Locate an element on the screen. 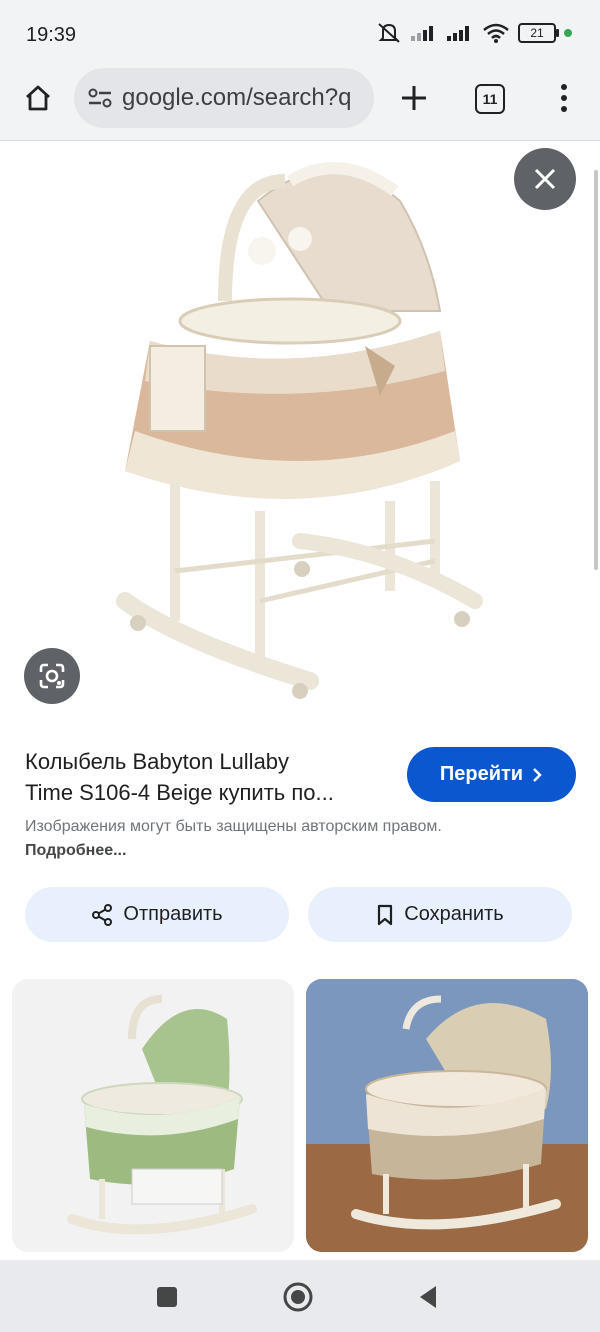  plus-icon is located at coordinates (414, 98).